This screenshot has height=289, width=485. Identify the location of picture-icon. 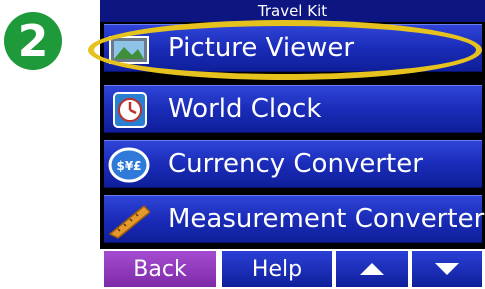
(129, 50).